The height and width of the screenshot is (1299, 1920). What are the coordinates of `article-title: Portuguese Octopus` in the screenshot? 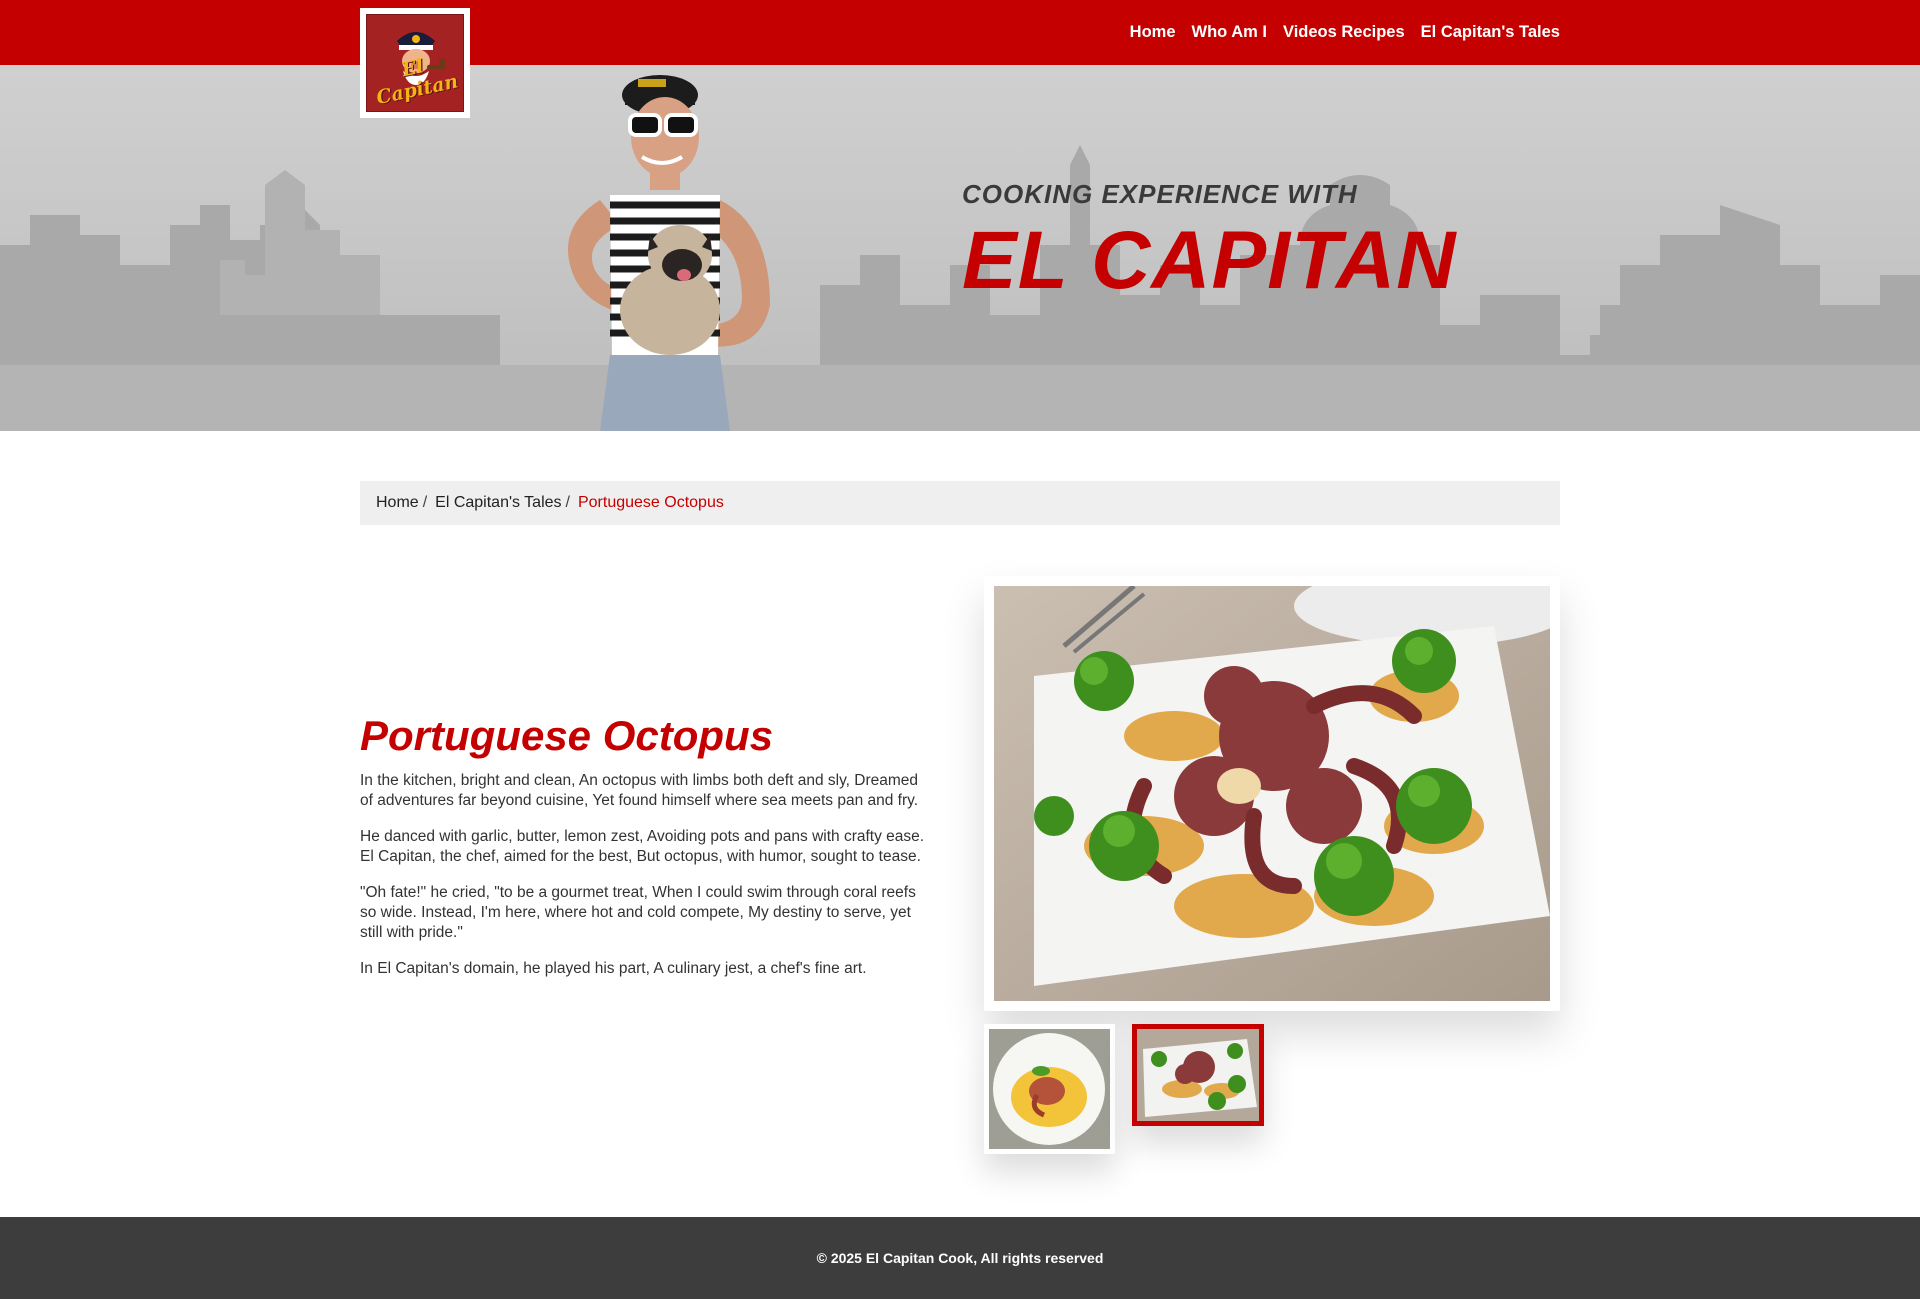 It's located at (567, 735).